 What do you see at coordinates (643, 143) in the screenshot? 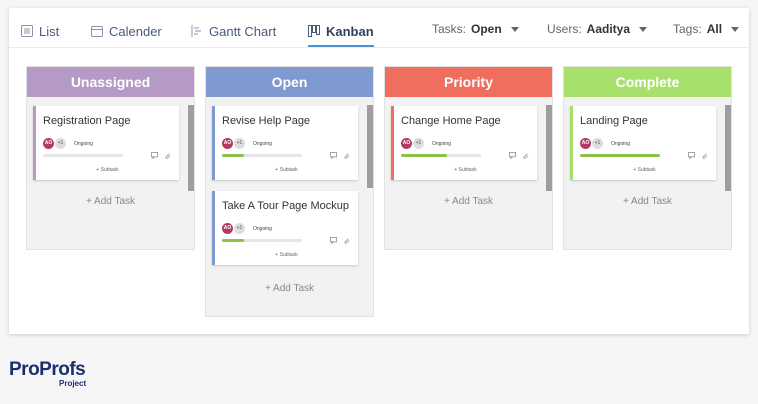
I see `task-card: Landing Page AO +1 Ongoing + Subtask` at bounding box center [643, 143].